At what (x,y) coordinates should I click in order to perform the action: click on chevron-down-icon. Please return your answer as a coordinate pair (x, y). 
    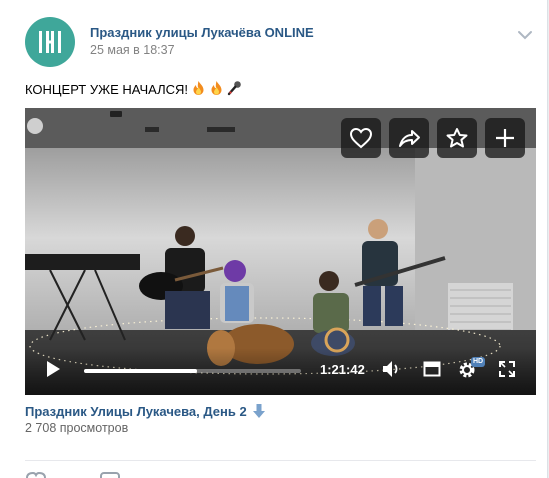
    Looking at the image, I should click on (525, 35).